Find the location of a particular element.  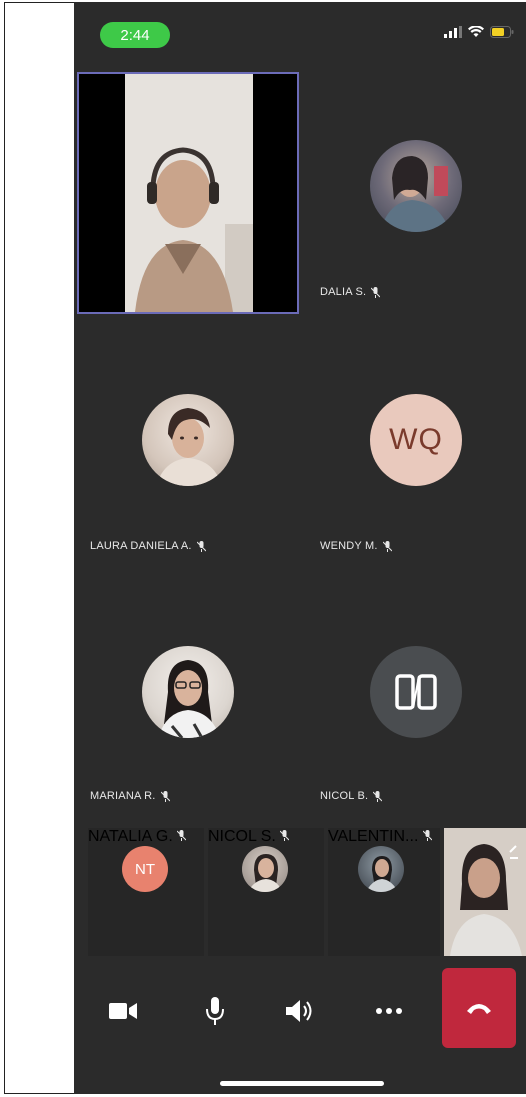

participant-video-image is located at coordinates (189, 193).